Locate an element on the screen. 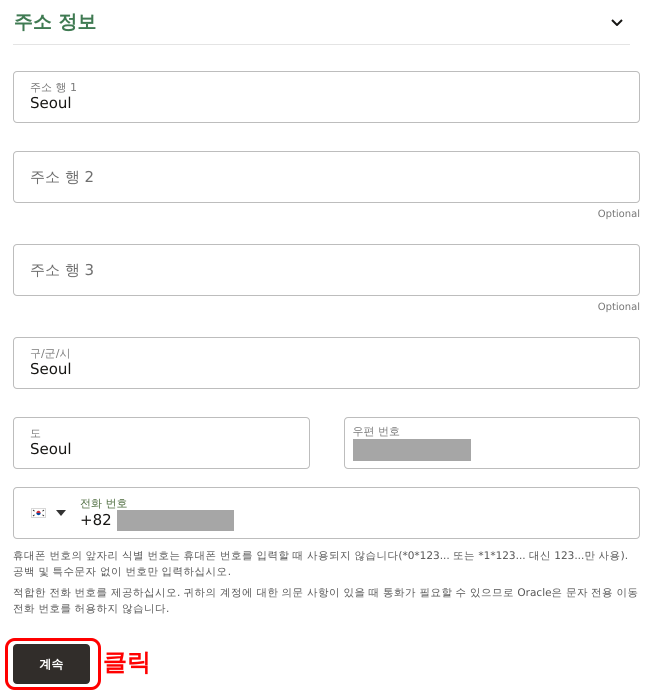 The image size is (664, 699). section-title: 주소 정보 is located at coordinates (55, 22).